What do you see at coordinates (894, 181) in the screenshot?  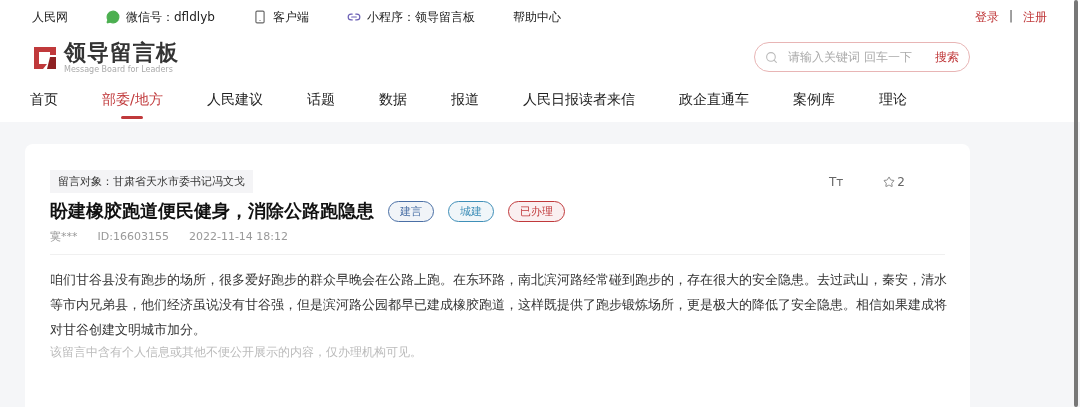 I see `favorite-button: 2` at bounding box center [894, 181].